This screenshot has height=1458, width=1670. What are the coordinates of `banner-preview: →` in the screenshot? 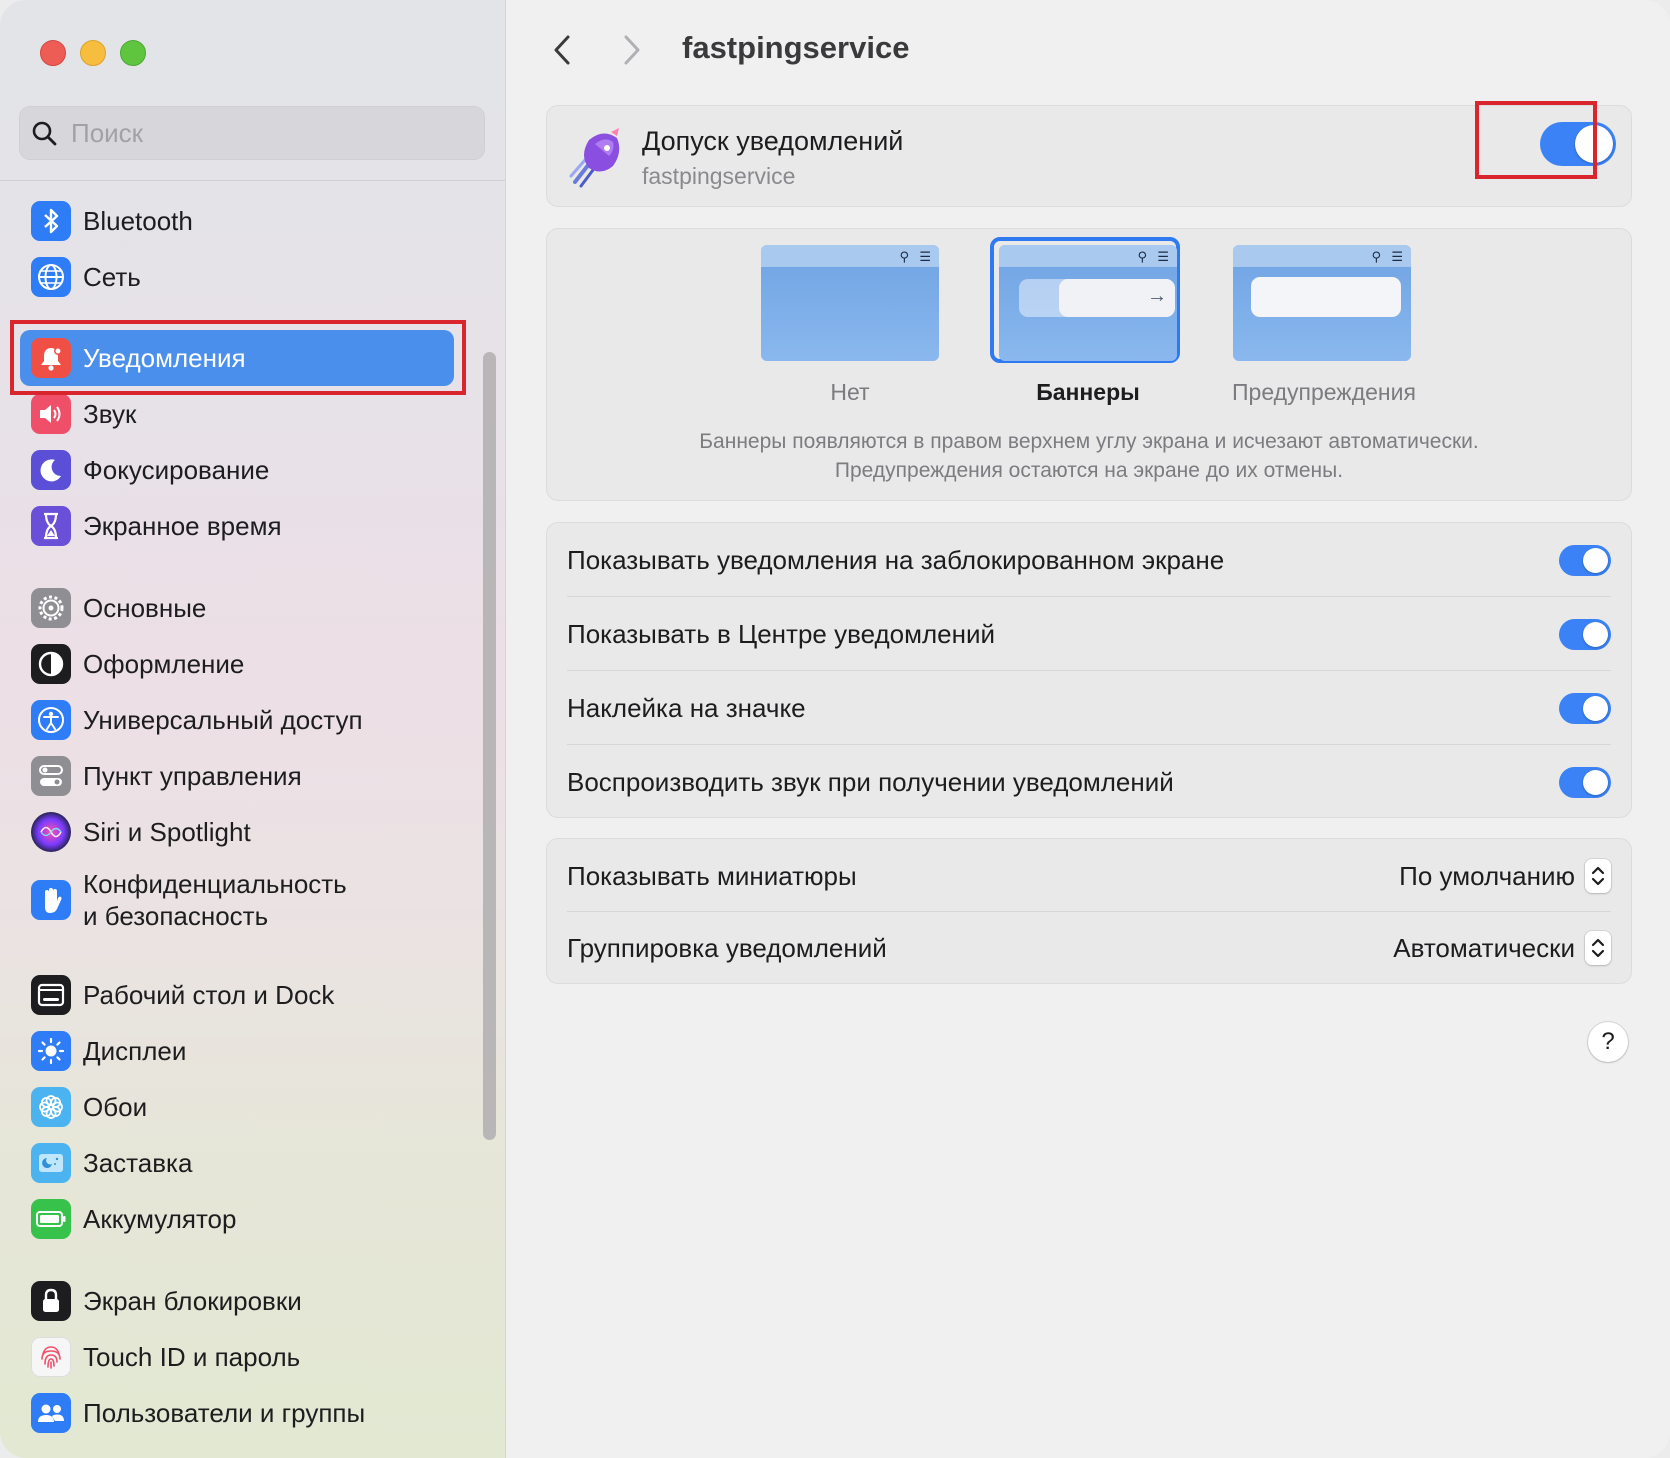 It's located at (1097, 298).